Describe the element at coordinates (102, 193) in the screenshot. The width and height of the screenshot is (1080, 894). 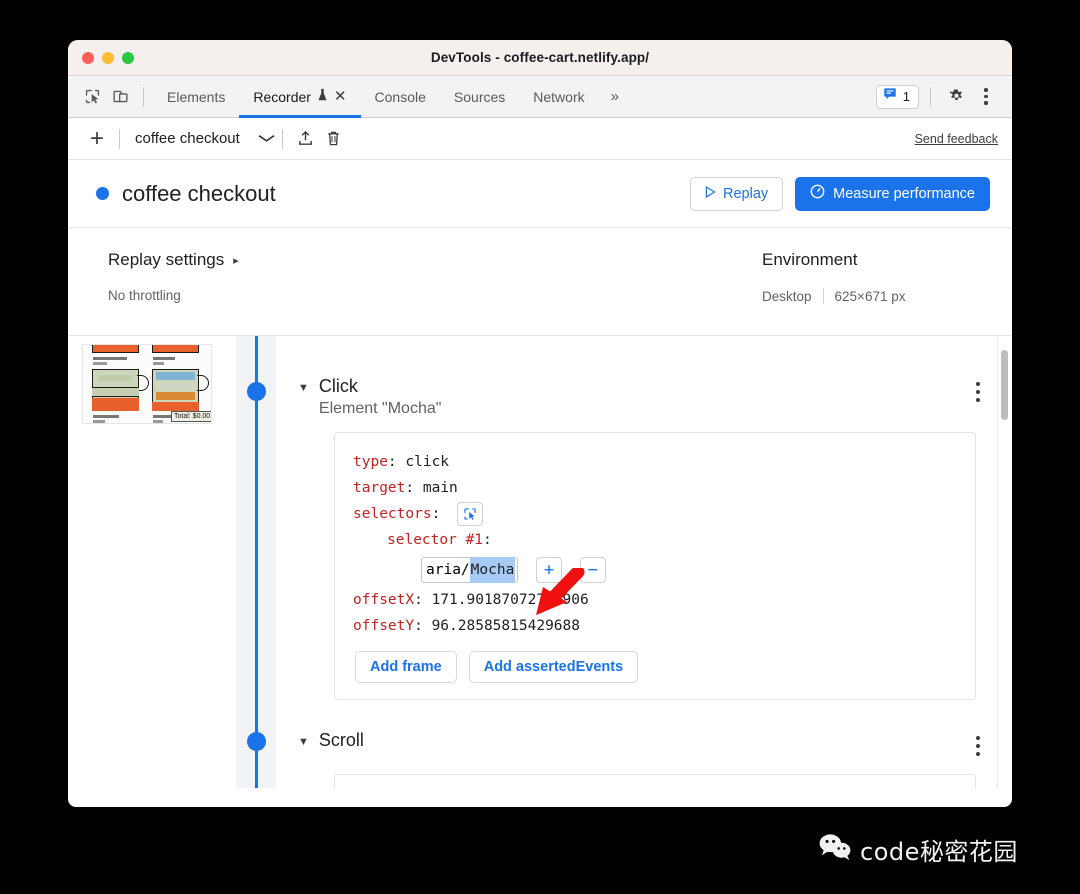
I see `recording-status-dot` at that location.